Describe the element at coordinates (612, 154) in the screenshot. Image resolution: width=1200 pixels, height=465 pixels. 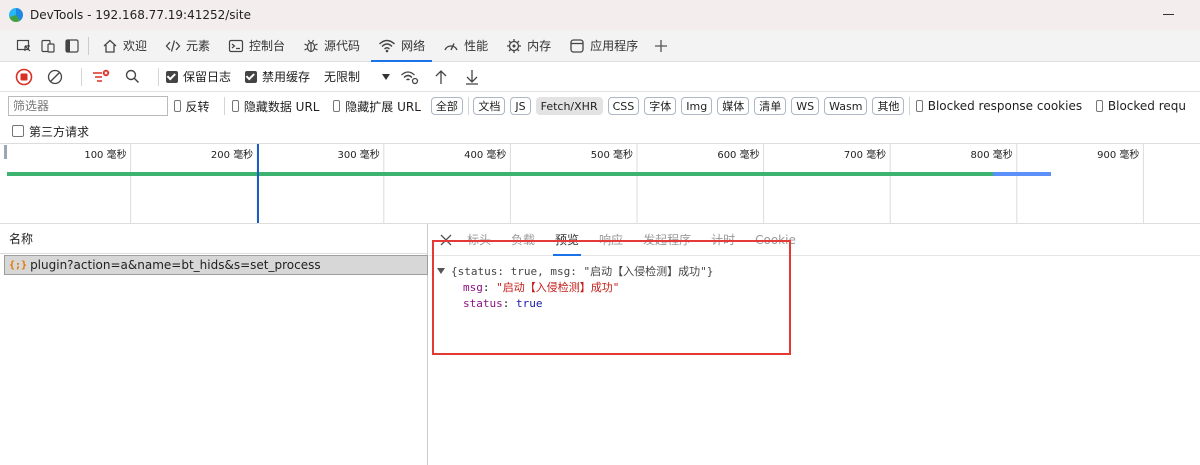
I see `overview-tick-label: 500 毫秒` at that location.